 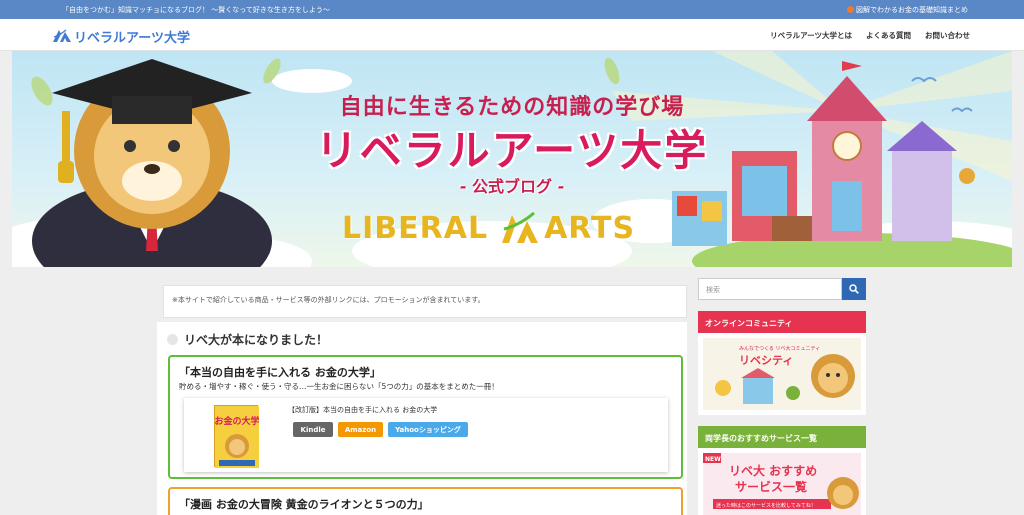 What do you see at coordinates (415, 228) in the screenshot?
I see `hero-brand-left: LIBERAL` at bounding box center [415, 228].